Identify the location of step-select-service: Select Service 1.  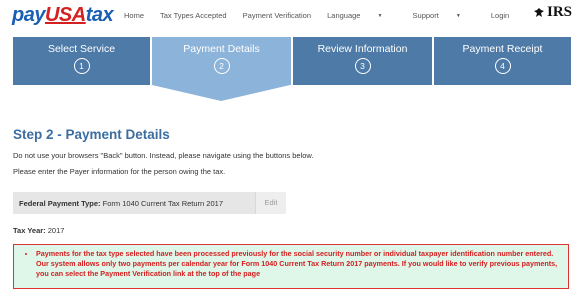
(81, 61).